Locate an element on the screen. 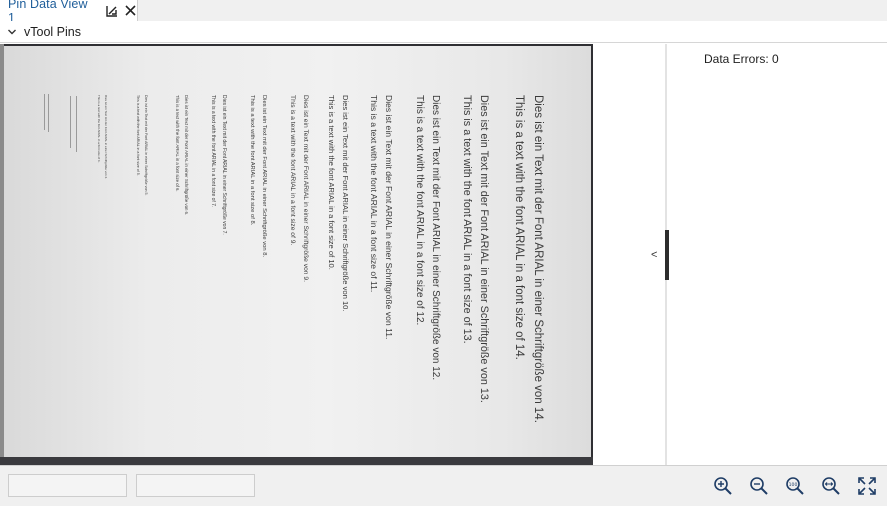  chevron-down-icon is located at coordinates (12, 32).